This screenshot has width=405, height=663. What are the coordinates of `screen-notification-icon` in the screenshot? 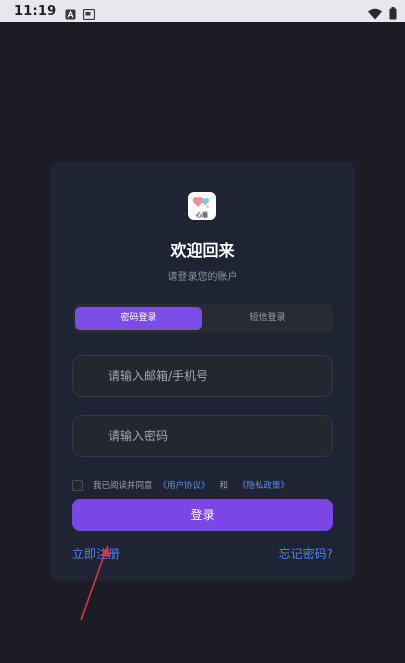 It's located at (89, 13).